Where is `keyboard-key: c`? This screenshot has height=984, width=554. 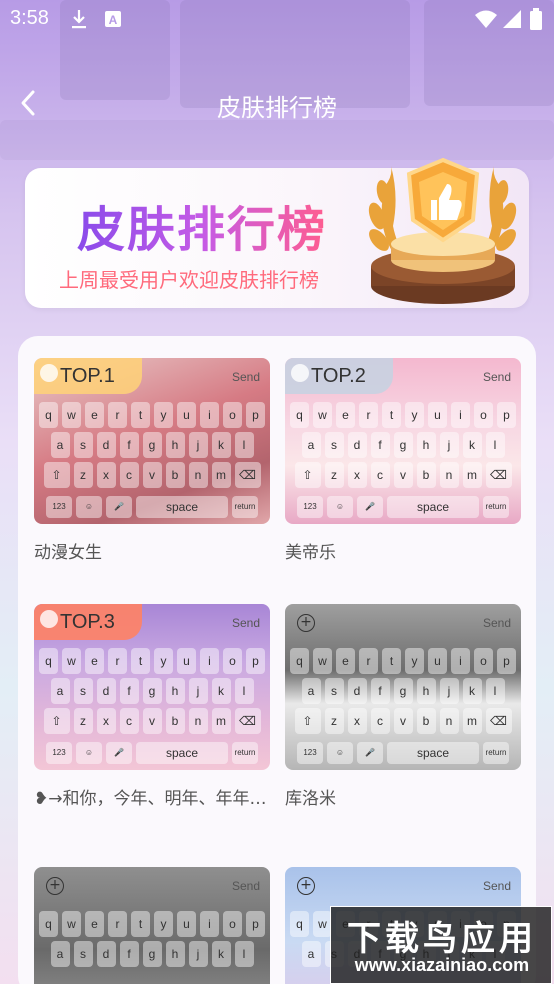 keyboard-key: c is located at coordinates (380, 475).